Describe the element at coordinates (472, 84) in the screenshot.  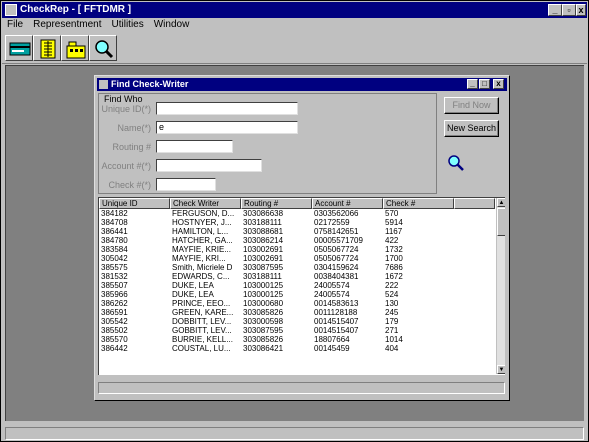
I see `child-minimize-button: _` at that location.